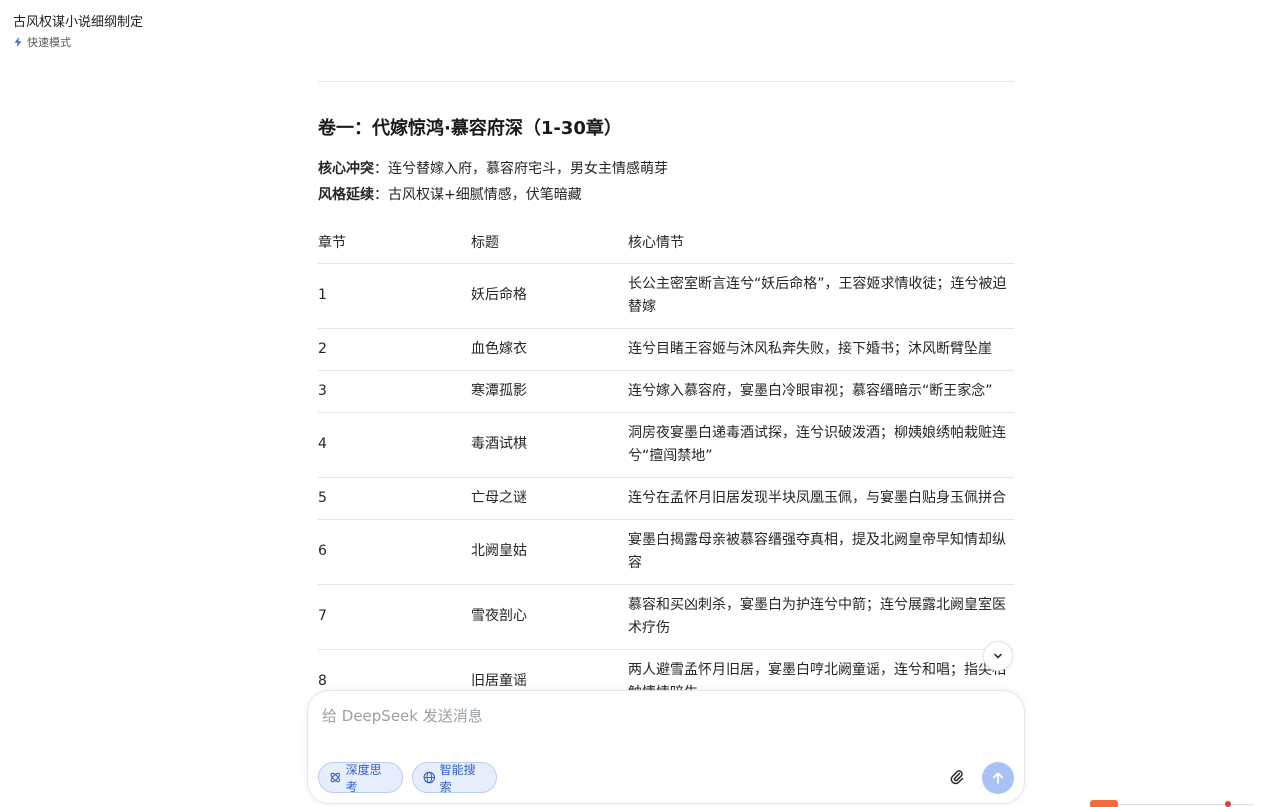 The image size is (1280, 807). Describe the element at coordinates (18, 42) in the screenshot. I see `lightning-icon` at that location.